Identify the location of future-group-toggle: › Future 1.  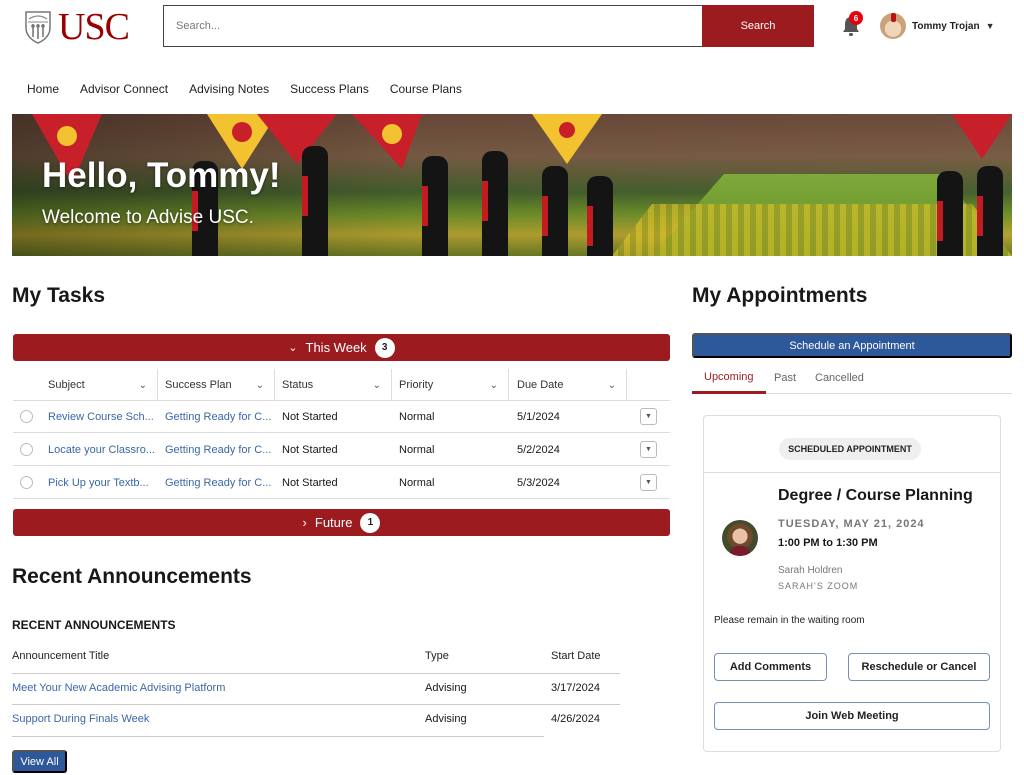
(341, 522).